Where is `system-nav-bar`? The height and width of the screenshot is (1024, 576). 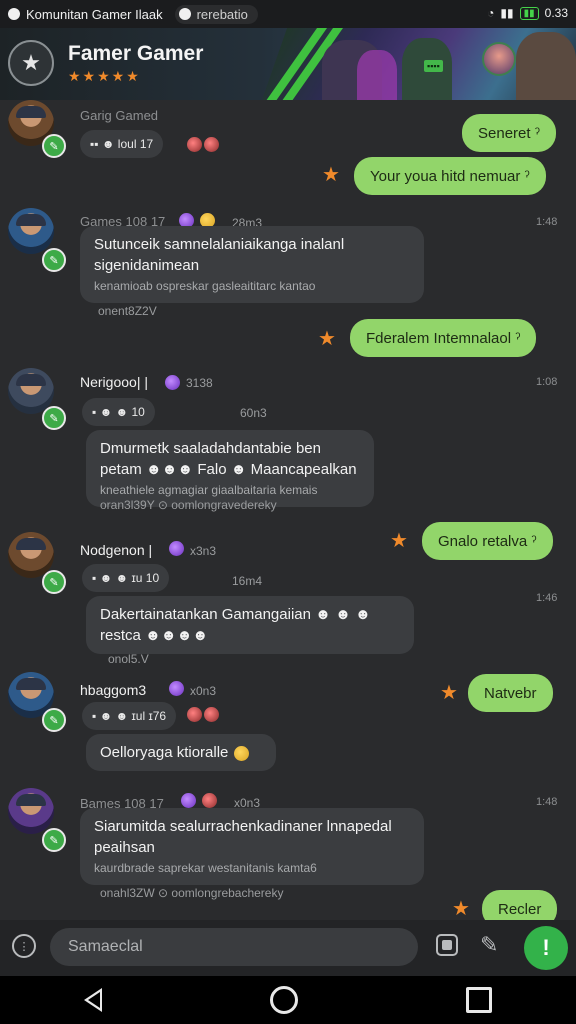
system-nav-bar is located at coordinates (288, 1000).